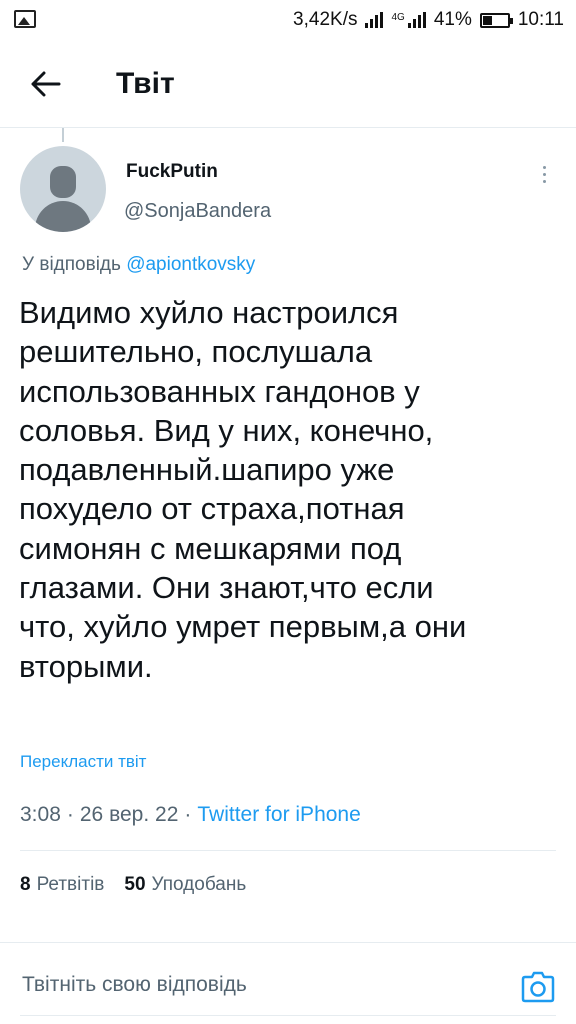 This screenshot has height=1024, width=576. Describe the element at coordinates (398, 17) in the screenshot. I see `network-type: 4G` at that location.